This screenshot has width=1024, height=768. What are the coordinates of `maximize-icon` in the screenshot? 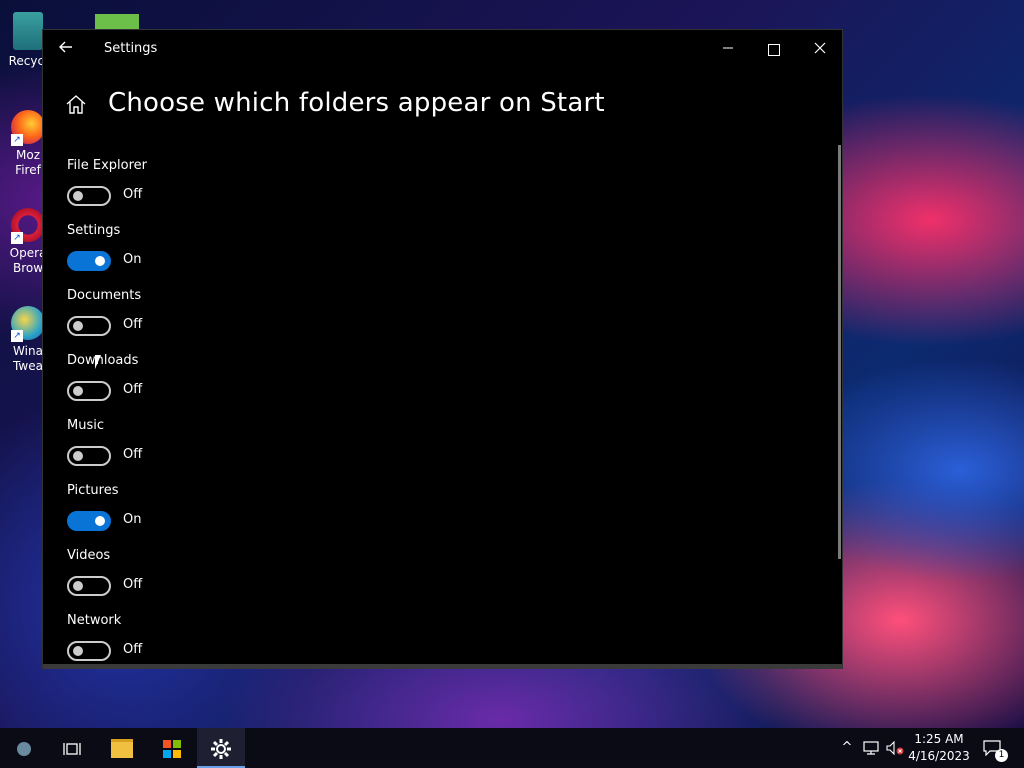 It's located at (774, 49).